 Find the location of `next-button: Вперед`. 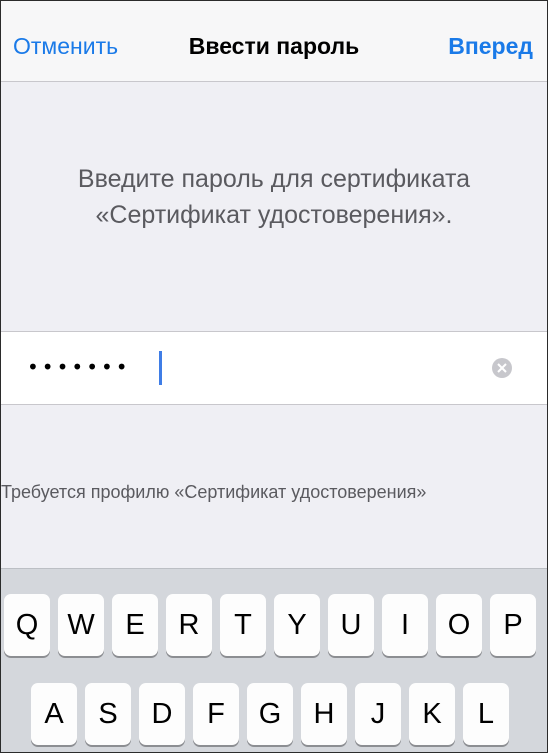

next-button: Вперед is located at coordinates (490, 46).